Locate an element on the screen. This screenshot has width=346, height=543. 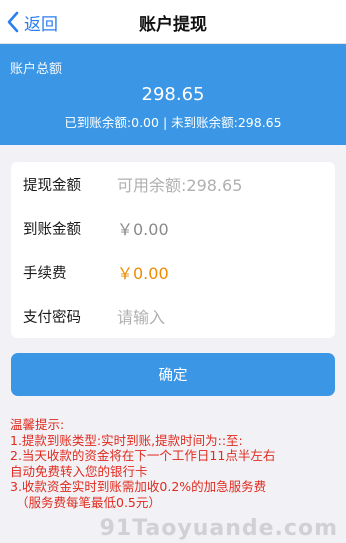
withdraw-amount-label: 提现金额 is located at coordinates (52, 185).